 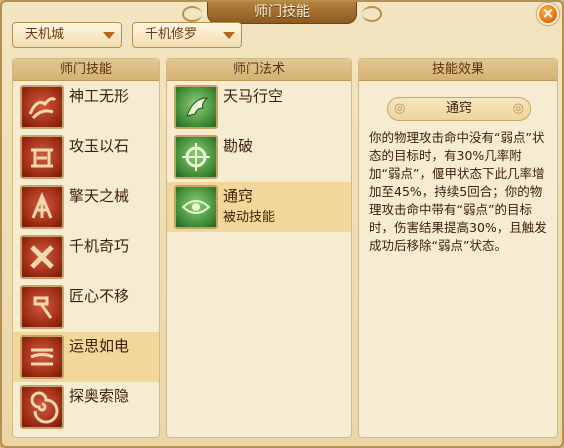 What do you see at coordinates (86, 357) in the screenshot?
I see `skill-item-yunsi: 运思如电` at bounding box center [86, 357].